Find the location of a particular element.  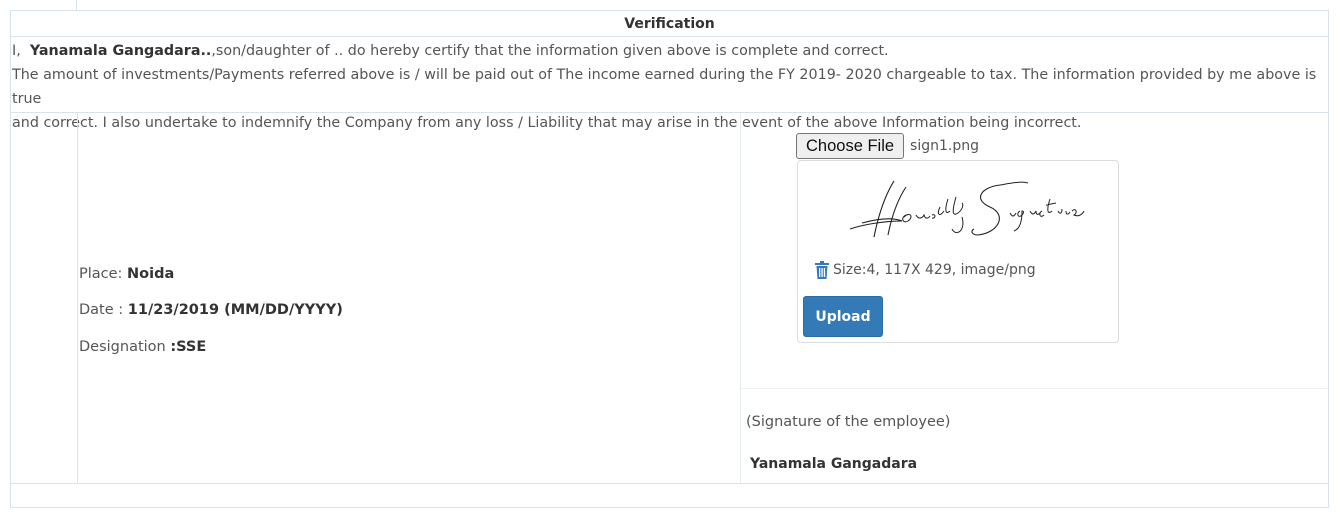

place-row: Place: Noida is located at coordinates (127, 274).